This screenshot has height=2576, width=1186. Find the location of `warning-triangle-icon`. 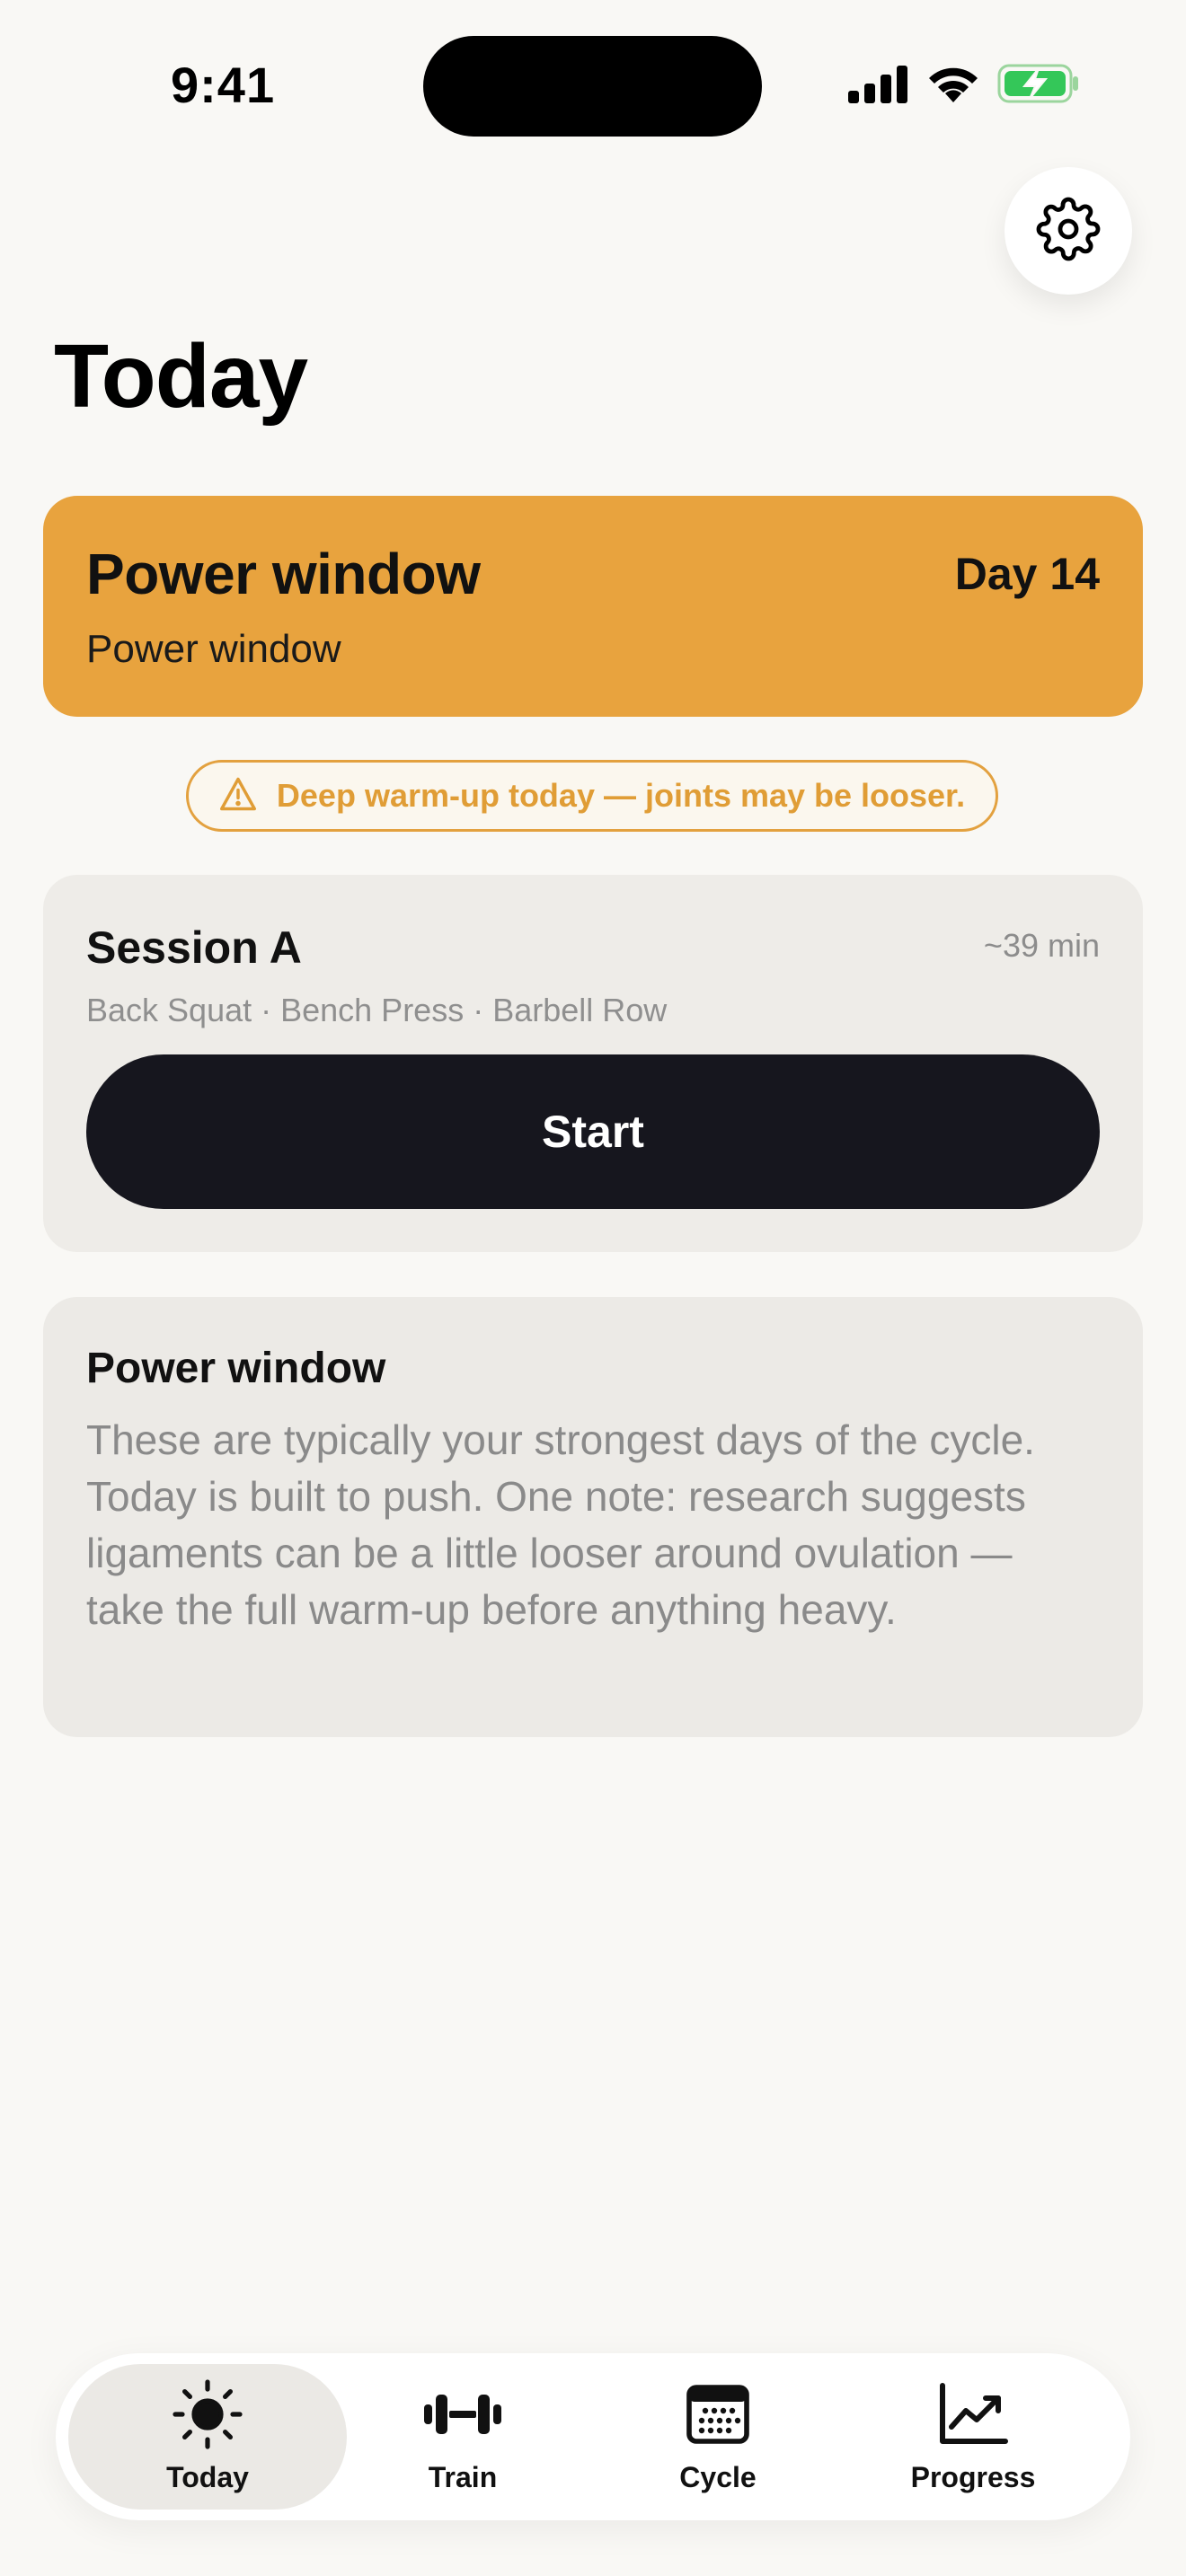

warning-triangle-icon is located at coordinates (238, 796).